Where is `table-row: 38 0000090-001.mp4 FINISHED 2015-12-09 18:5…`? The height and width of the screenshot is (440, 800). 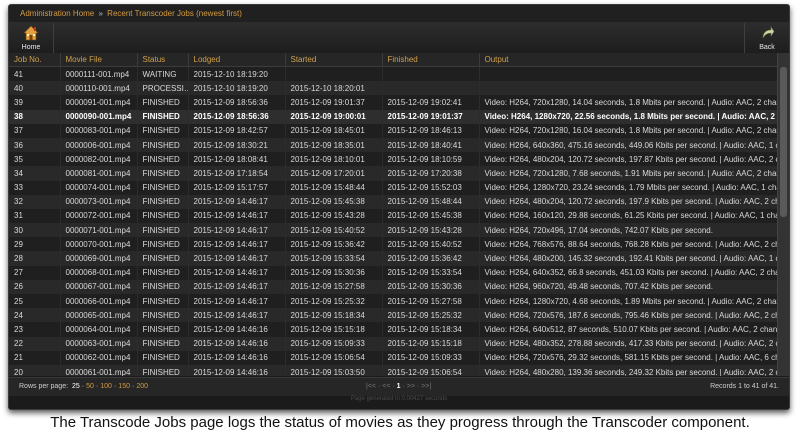 table-row: 38 0000090-001.mp4 FINISHED 2015-12-09 18:5… is located at coordinates (393, 116).